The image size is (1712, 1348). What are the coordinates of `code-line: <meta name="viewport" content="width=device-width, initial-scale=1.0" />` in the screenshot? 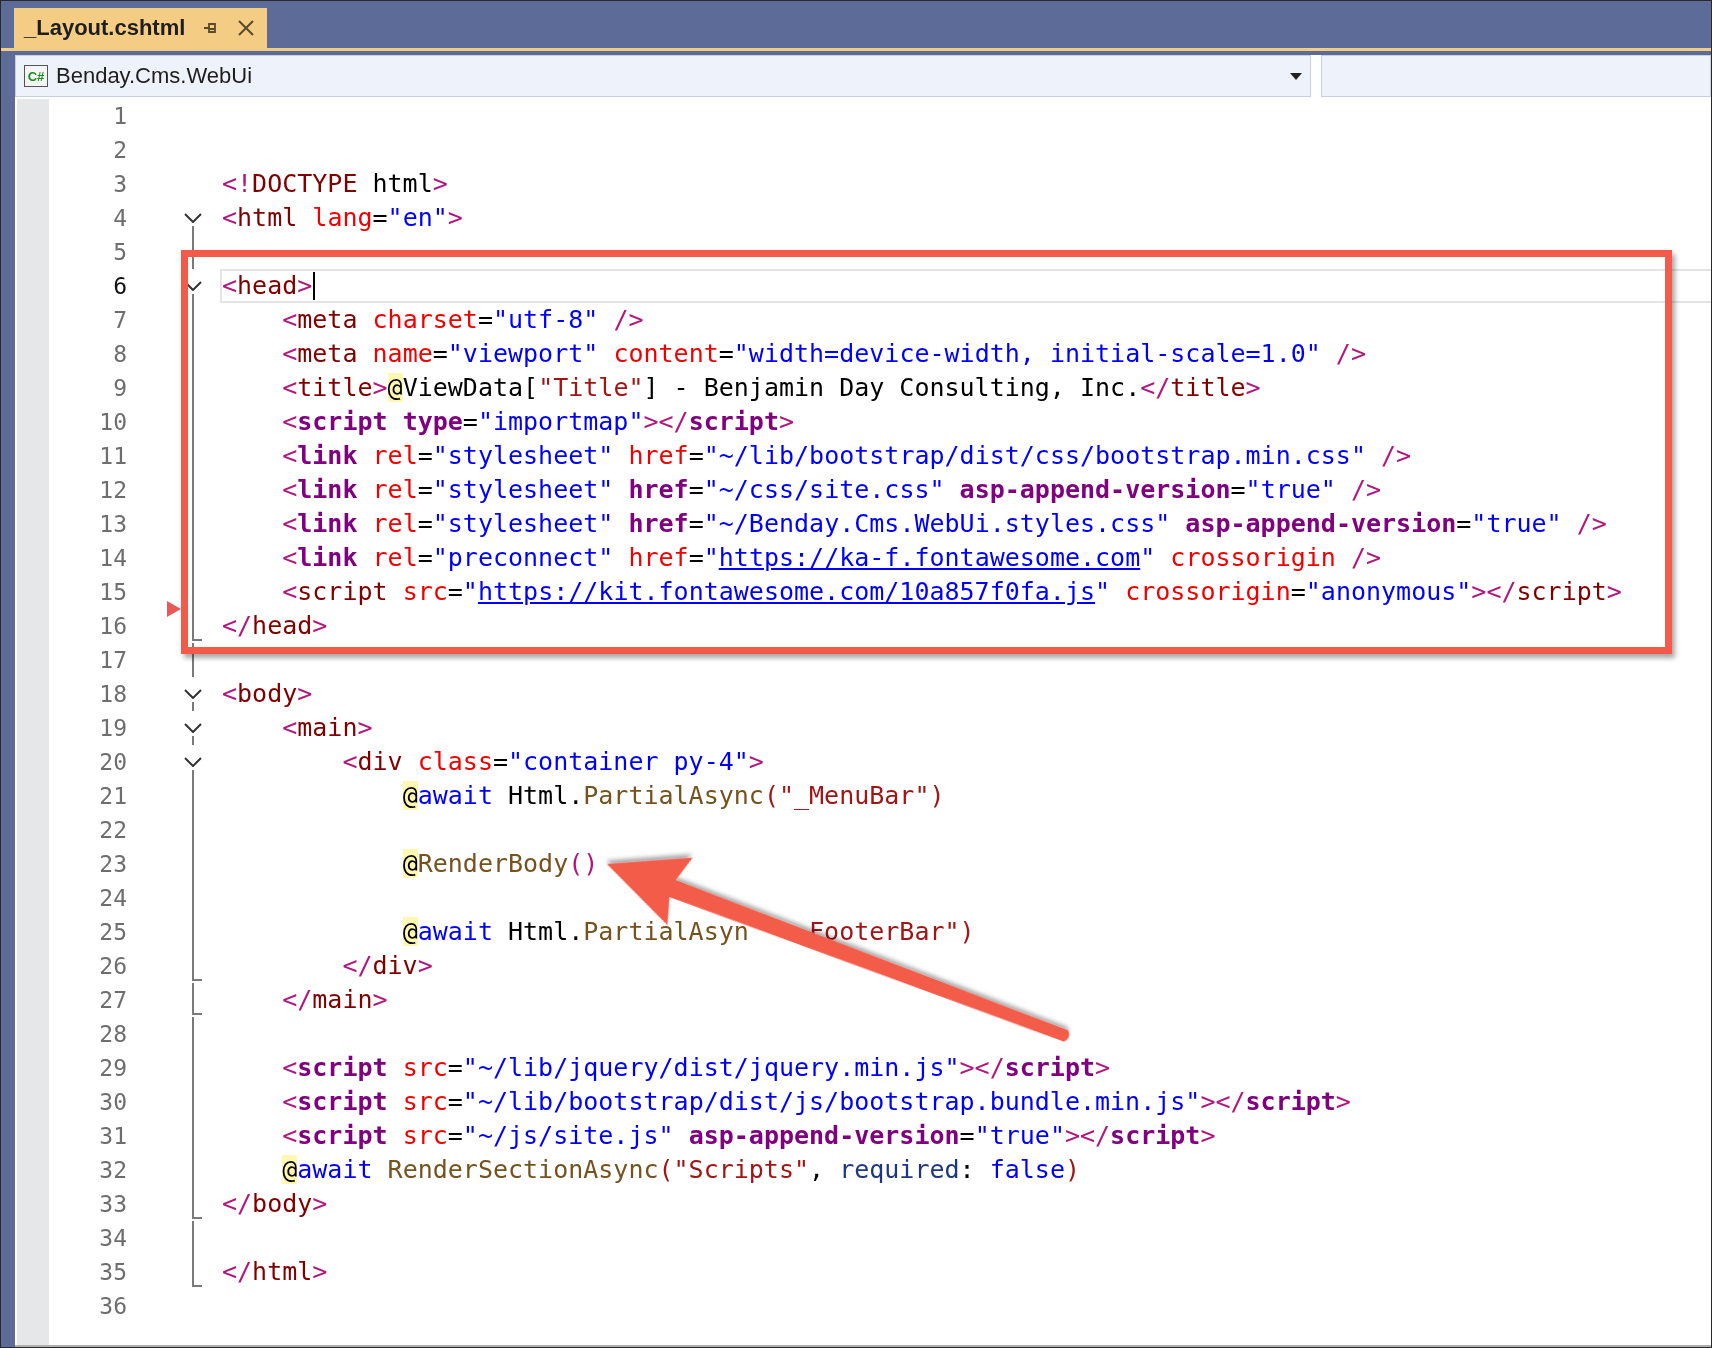 It's located at (824, 354).